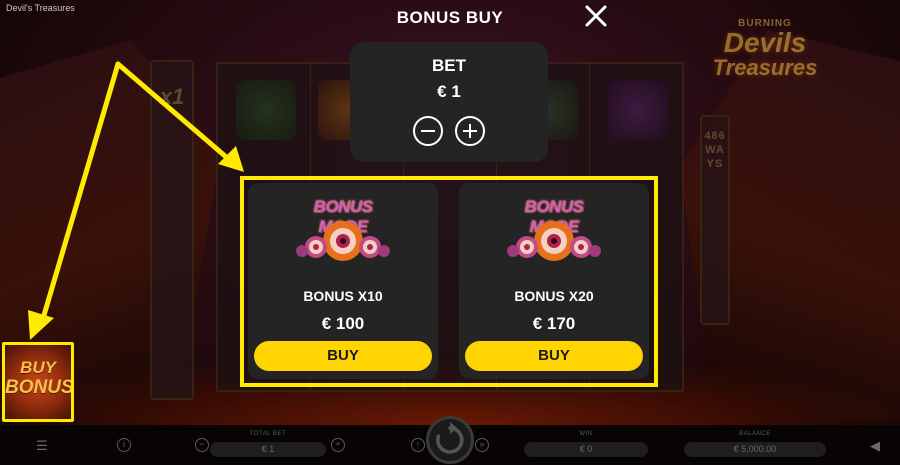 Image resolution: width=900 pixels, height=465 pixels. What do you see at coordinates (343, 281) in the screenshot?
I see `bonus-offer-card-x10: BONUS MODE BONUS X10 € 100 BUY` at bounding box center [343, 281].